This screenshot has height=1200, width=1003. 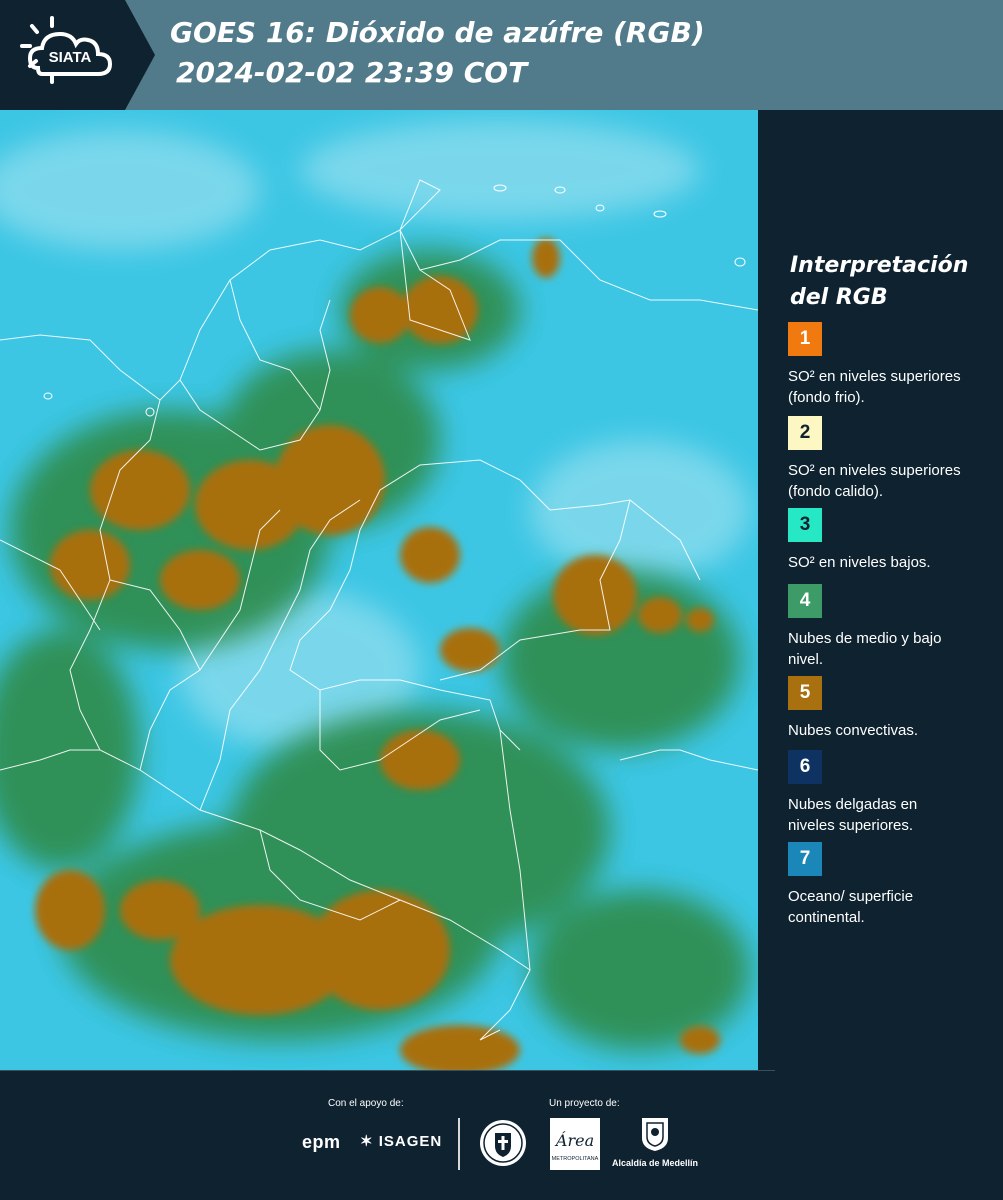 What do you see at coordinates (805, 525) in the screenshot?
I see `legend-swatch-3: 3` at bounding box center [805, 525].